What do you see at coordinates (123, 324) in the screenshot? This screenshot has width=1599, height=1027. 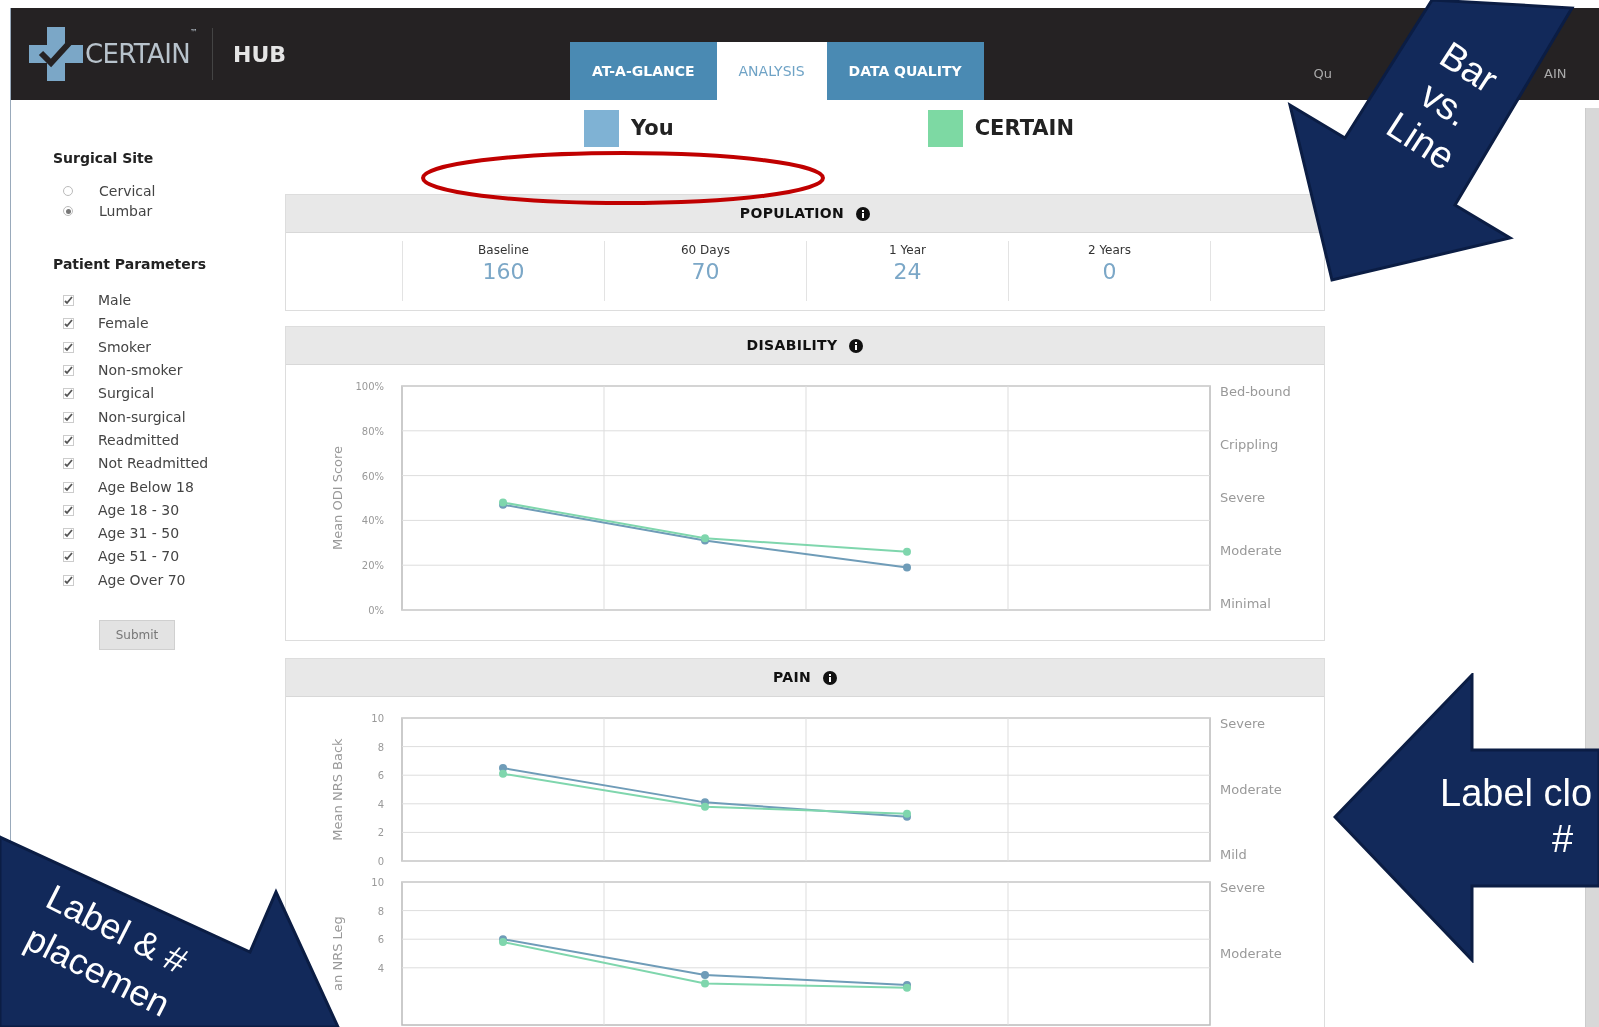 I see `checkbox-label: Female` at bounding box center [123, 324].